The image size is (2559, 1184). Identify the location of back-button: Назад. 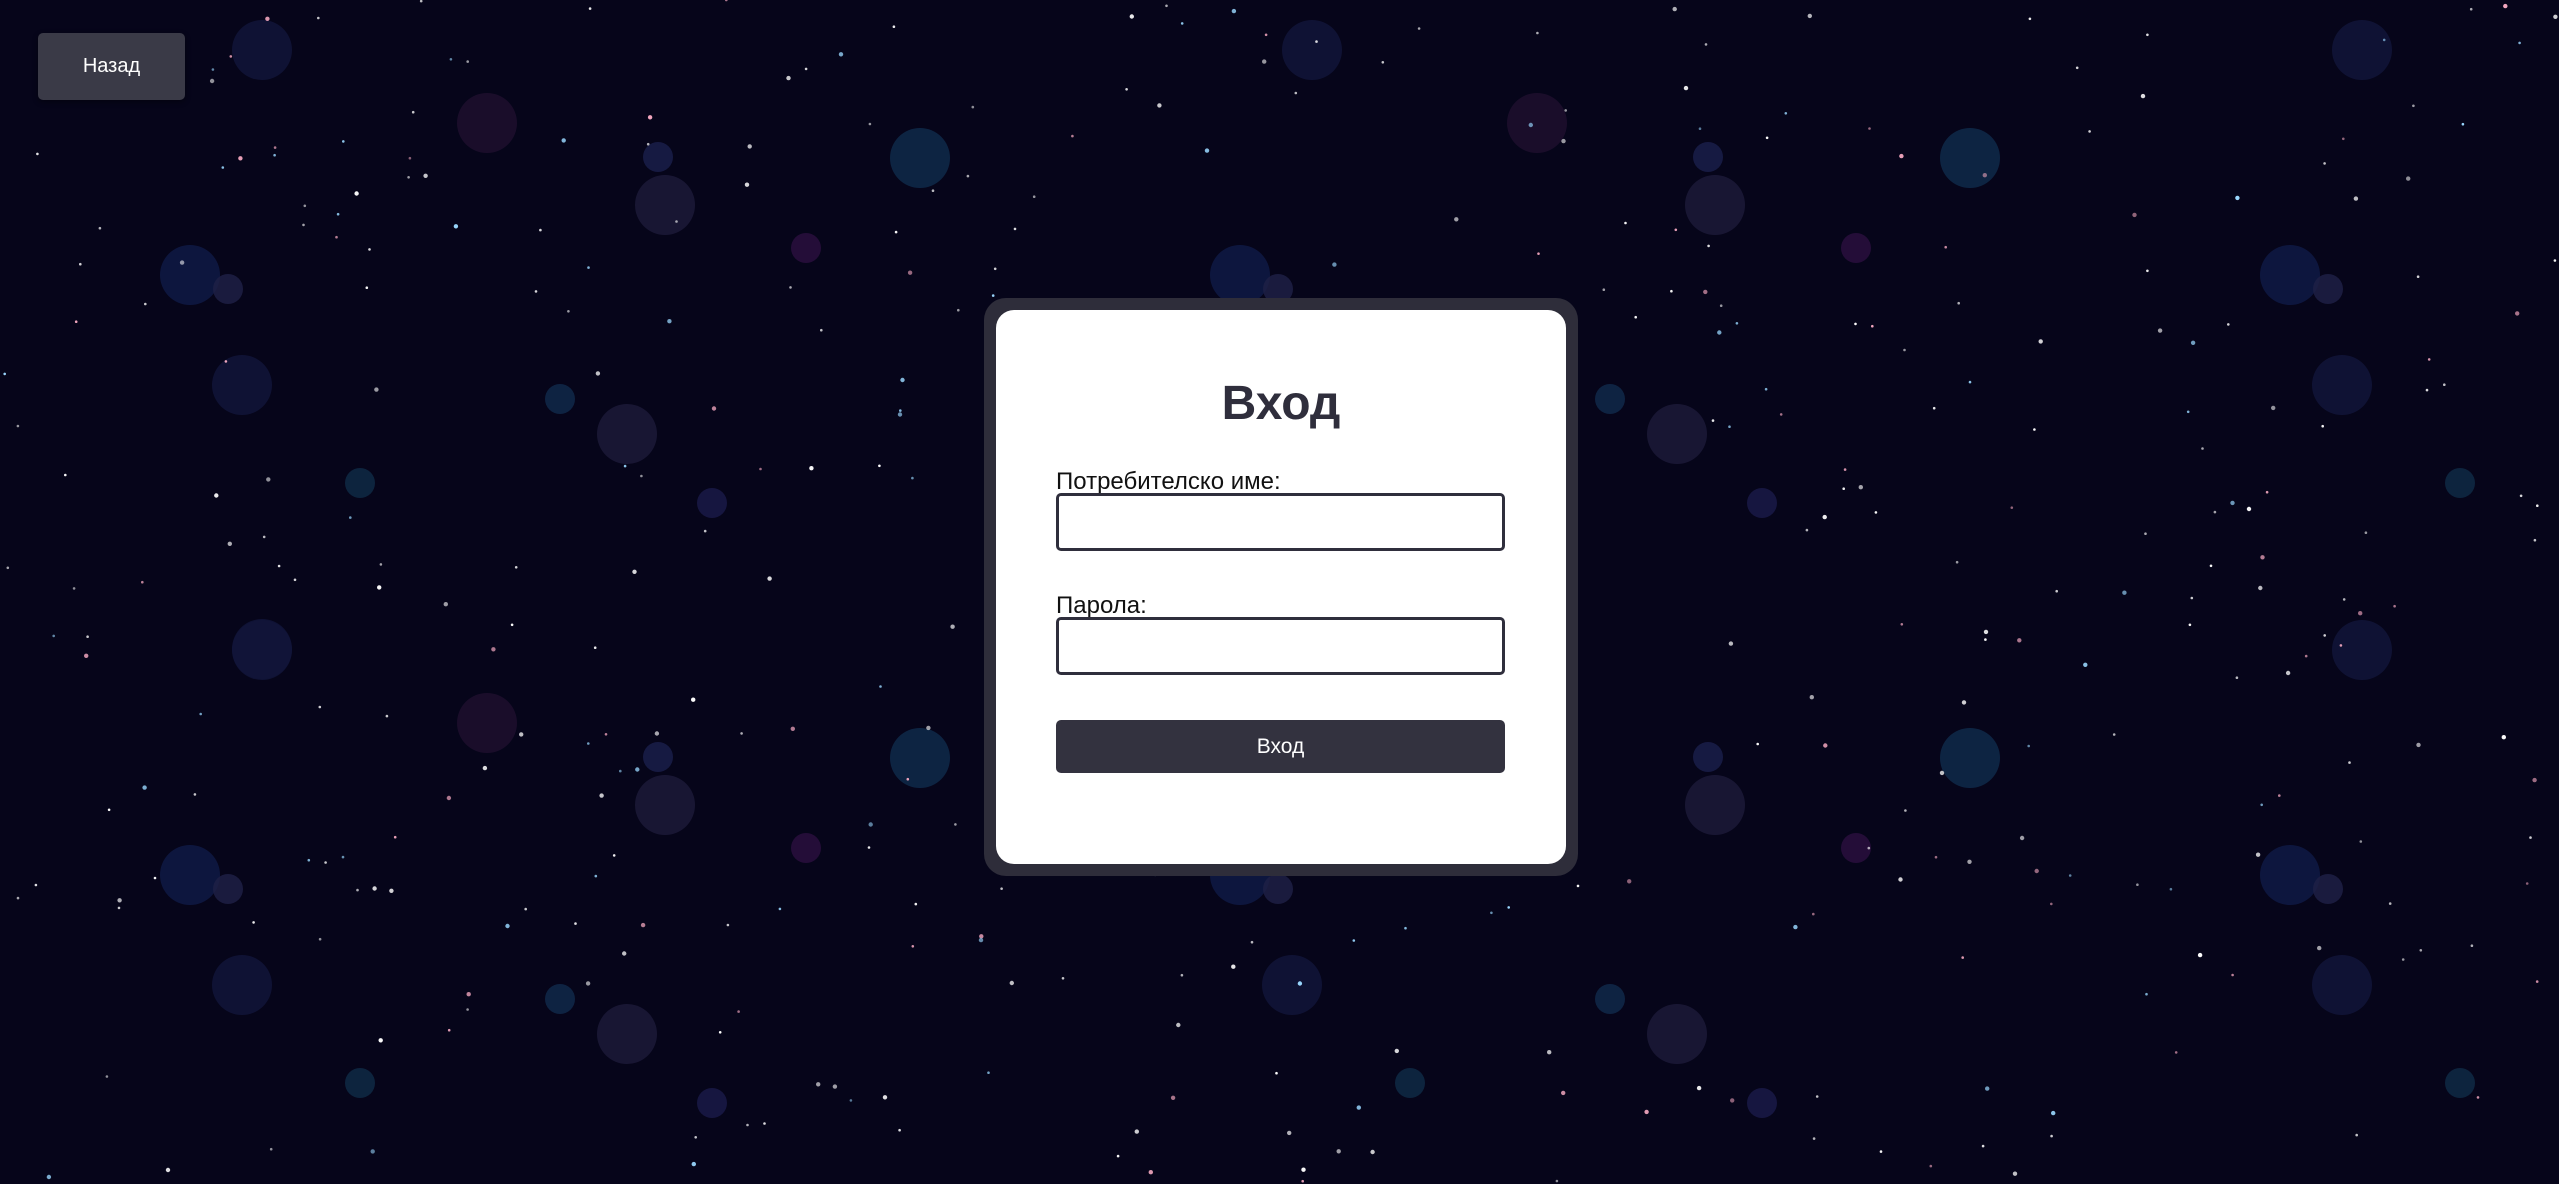
(111, 66).